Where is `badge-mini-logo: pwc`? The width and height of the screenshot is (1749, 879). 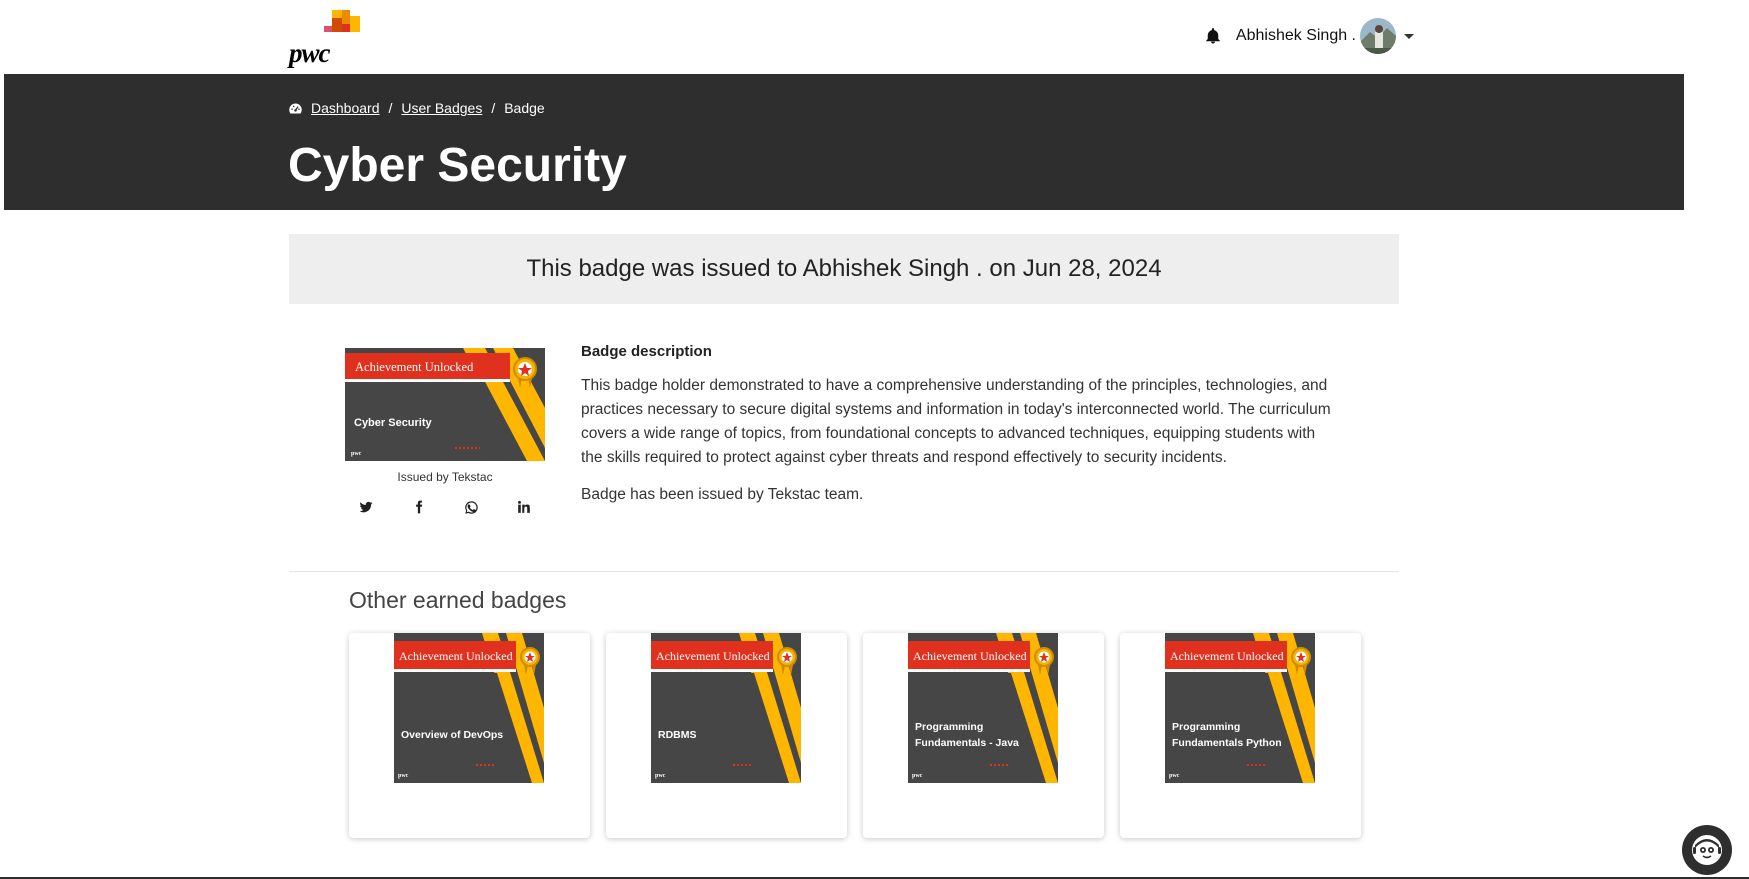
badge-mini-logo: pwc is located at coordinates (356, 454).